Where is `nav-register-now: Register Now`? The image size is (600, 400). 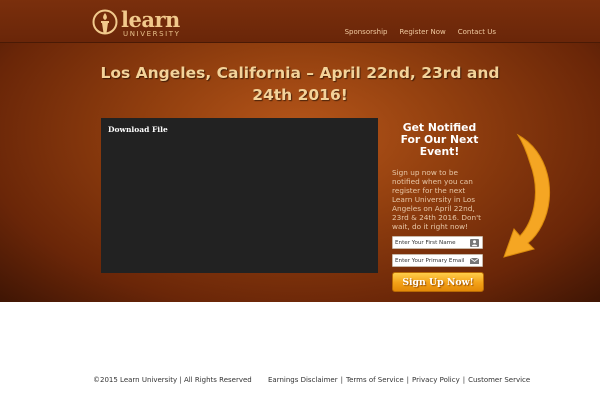
nav-register-now: Register Now is located at coordinates (422, 32).